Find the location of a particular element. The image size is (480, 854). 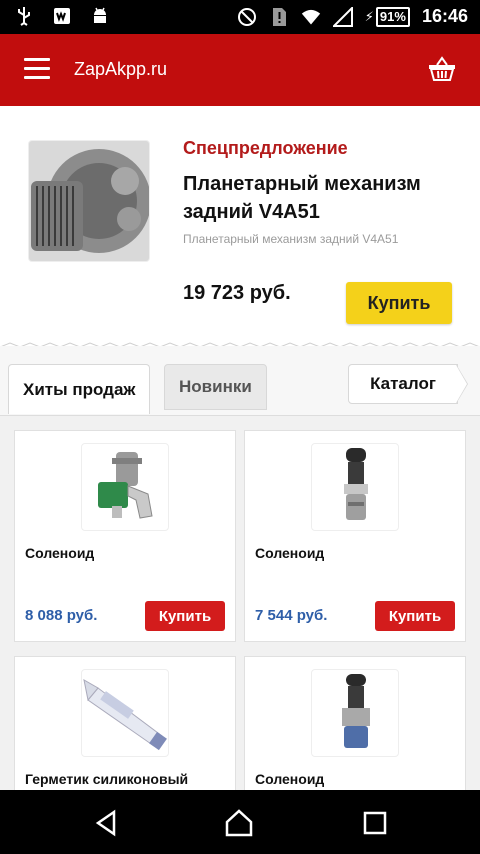

product-card: Соленоид is located at coordinates (355, 723).